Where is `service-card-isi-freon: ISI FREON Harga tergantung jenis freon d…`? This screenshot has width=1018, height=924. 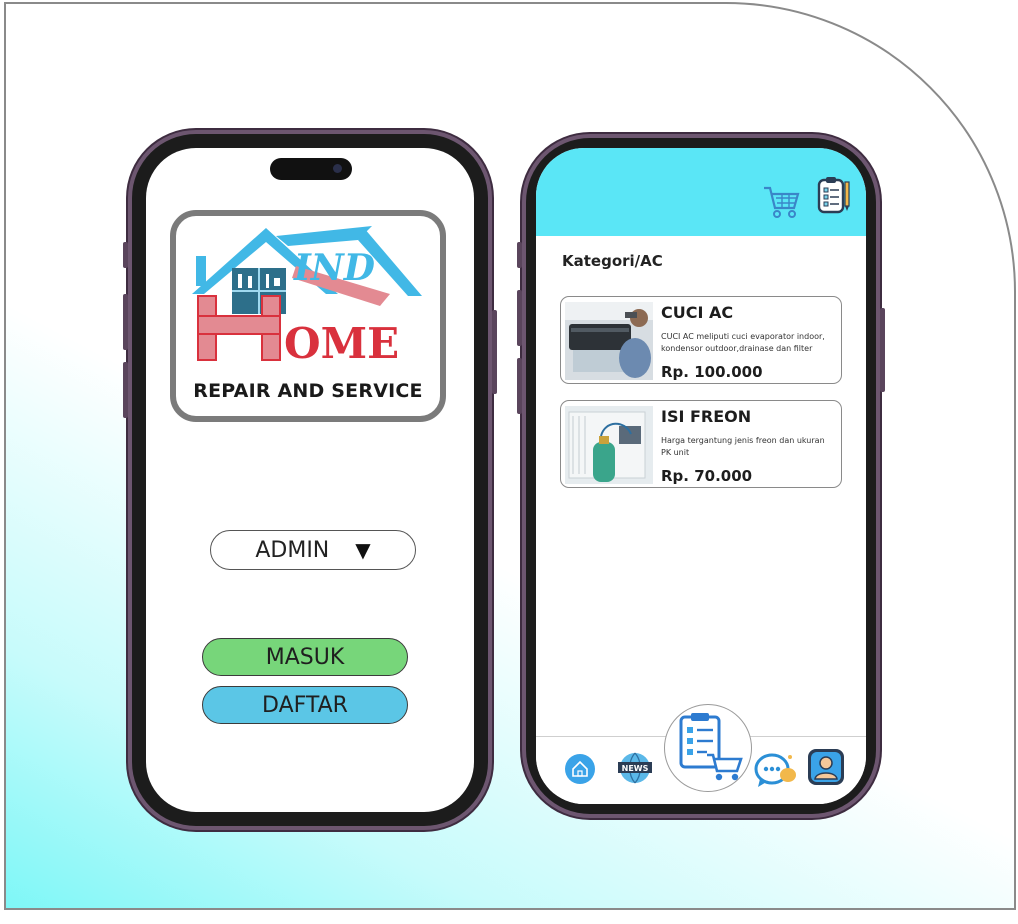 service-card-isi-freon: ISI FREON Harga tergantung jenis freon d… is located at coordinates (701, 444).